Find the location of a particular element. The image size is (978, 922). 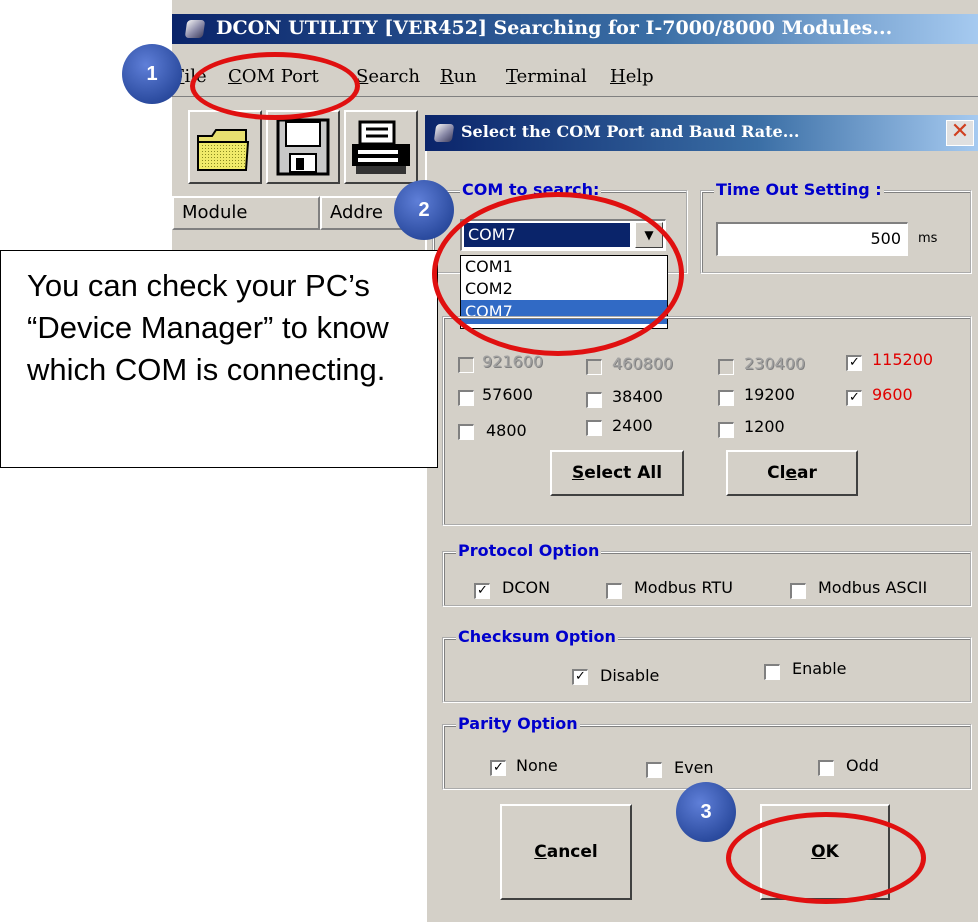

menu-search: Search is located at coordinates (388, 76).